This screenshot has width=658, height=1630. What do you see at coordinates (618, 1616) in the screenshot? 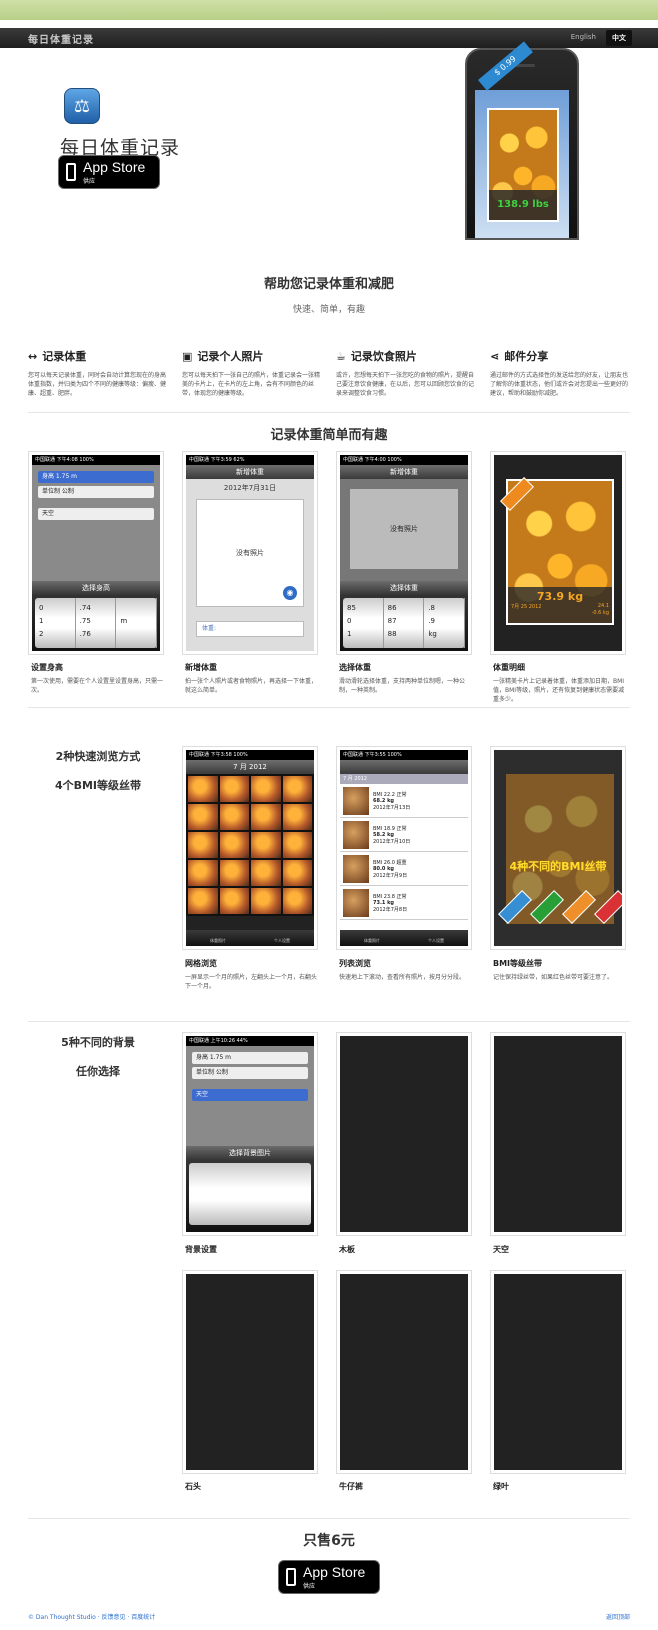
I see `back-to-top-link: 返回顶部` at bounding box center [618, 1616].